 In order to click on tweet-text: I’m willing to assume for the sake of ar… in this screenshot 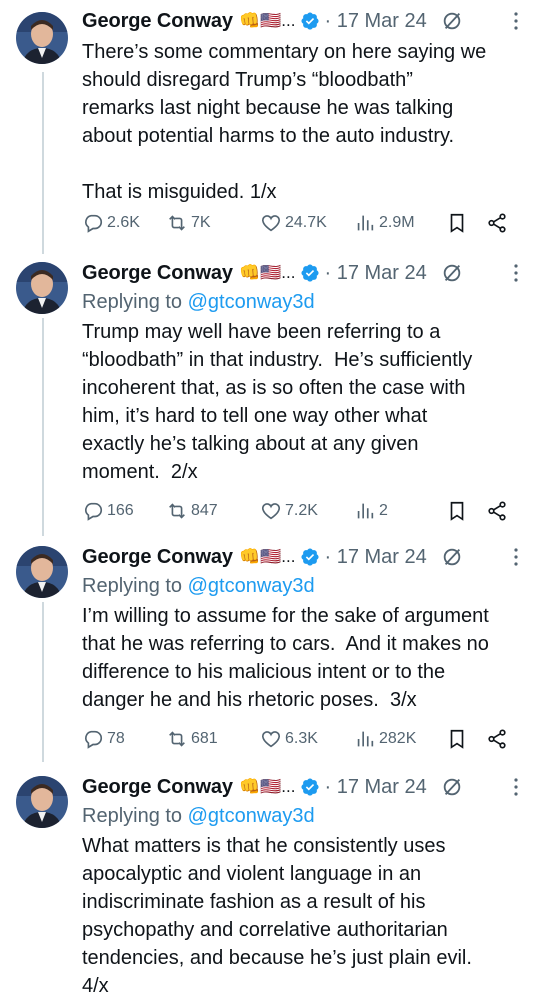, I will do `click(285, 658)`.